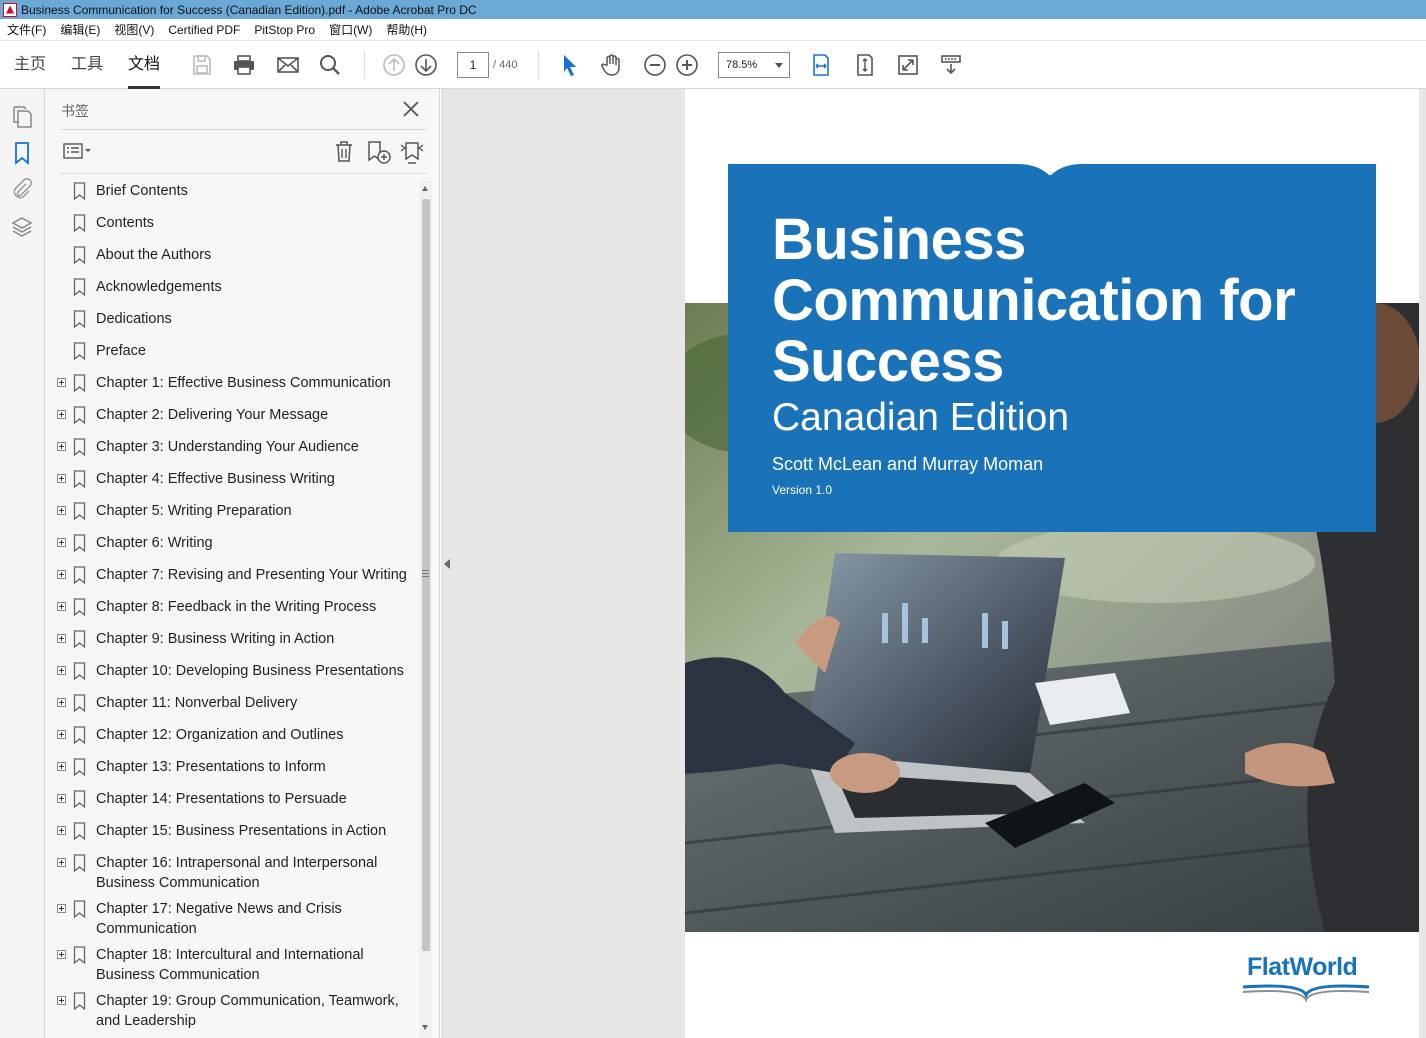 The image size is (1426, 1038). What do you see at coordinates (243, 173) in the screenshot?
I see `divider` at bounding box center [243, 173].